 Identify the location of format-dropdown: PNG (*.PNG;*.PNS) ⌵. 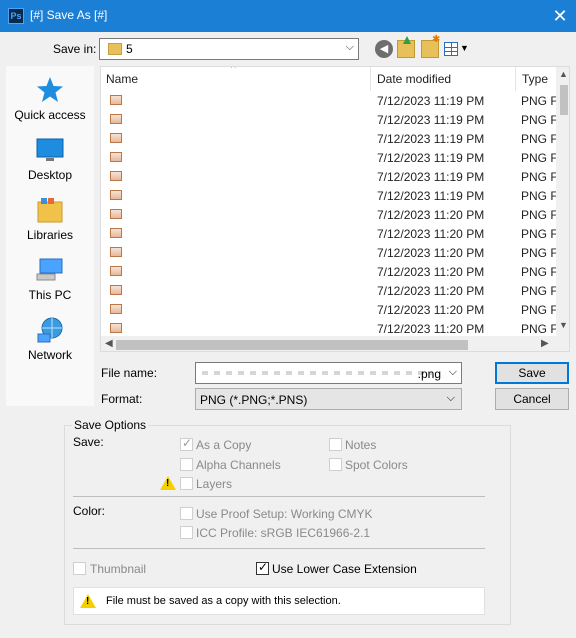
(328, 399).